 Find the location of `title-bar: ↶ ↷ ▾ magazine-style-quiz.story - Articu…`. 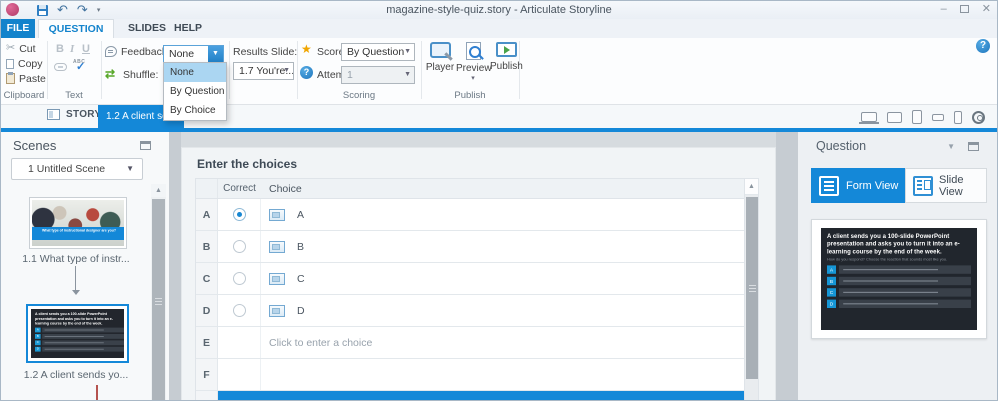

title-bar: ↶ ↷ ▾ magazine-style-quiz.story - Articu… is located at coordinates (499, 10).